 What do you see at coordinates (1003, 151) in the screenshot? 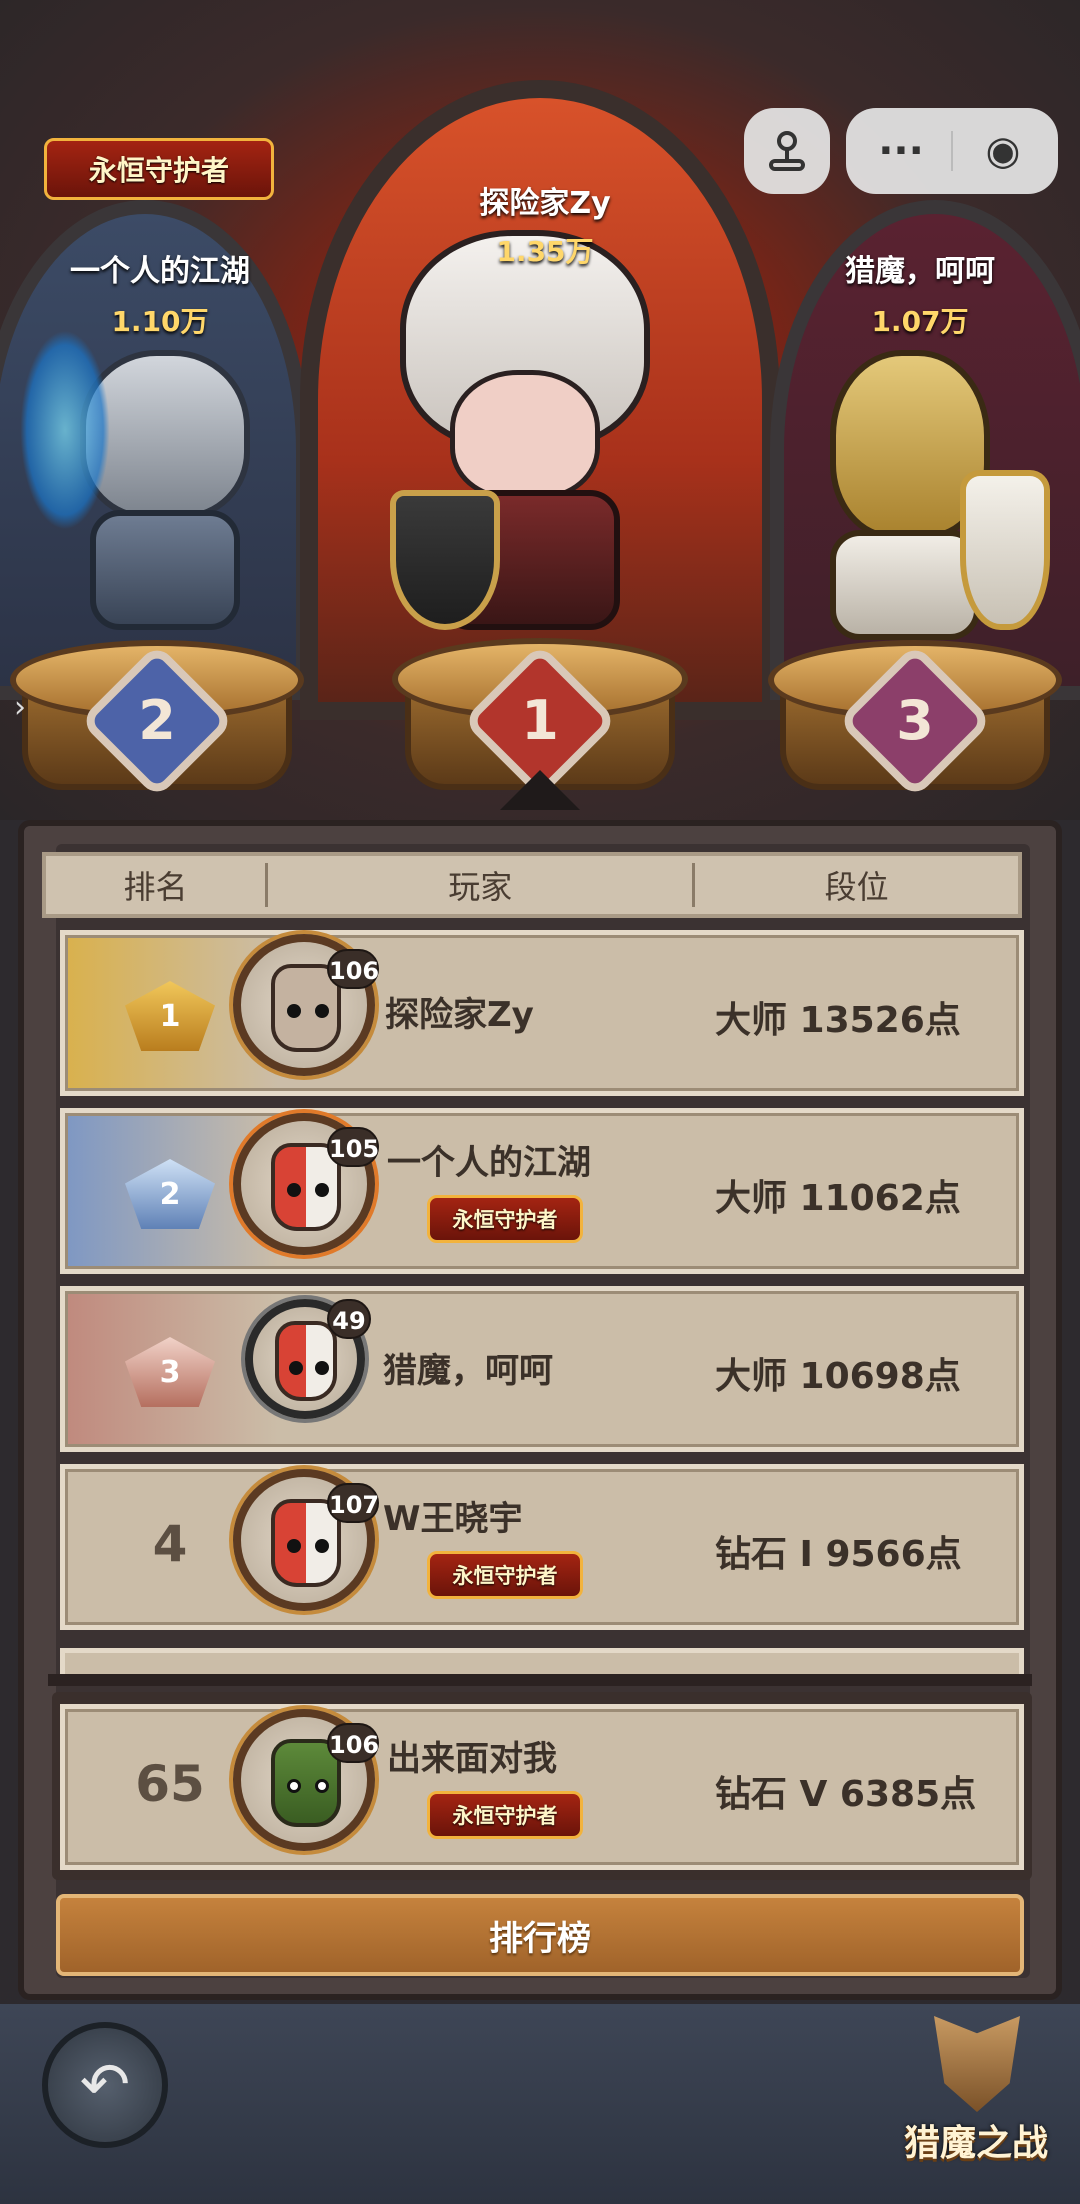
I see `close-button: ◉` at bounding box center [1003, 151].